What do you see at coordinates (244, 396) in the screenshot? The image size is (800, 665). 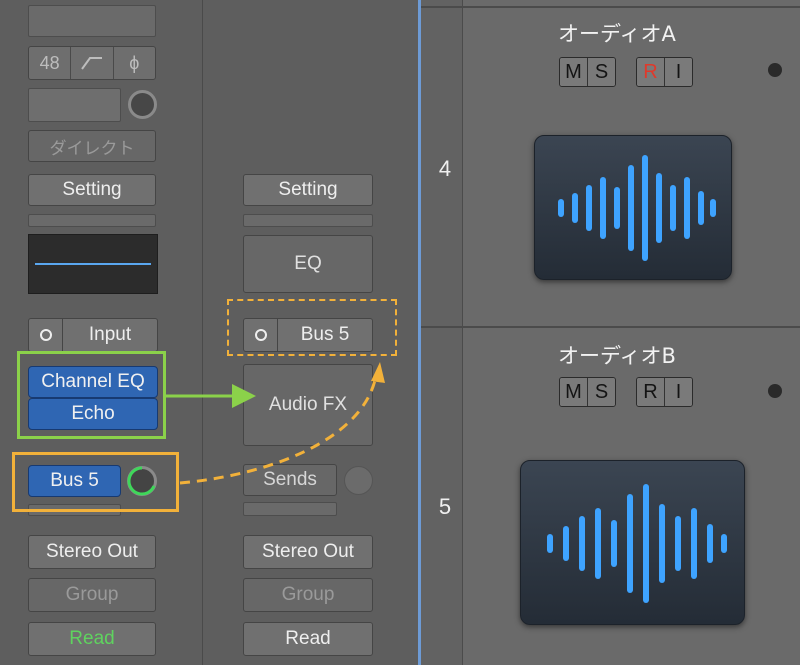 I see `green-arrow-head` at bounding box center [244, 396].